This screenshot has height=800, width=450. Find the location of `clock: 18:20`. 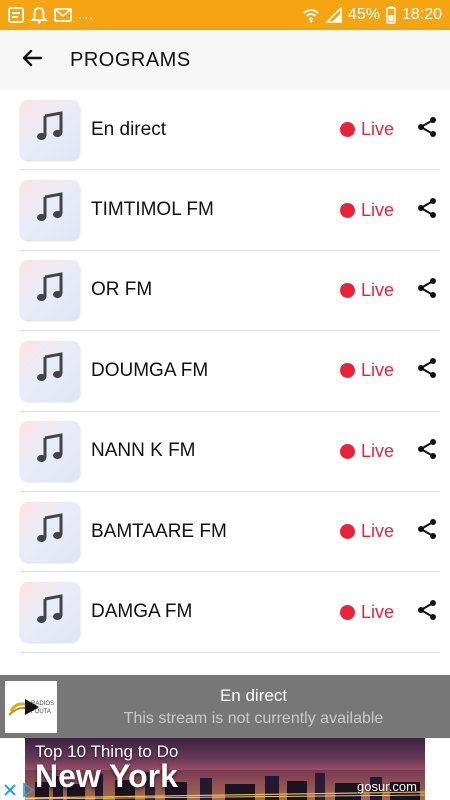

clock: 18:20 is located at coordinates (421, 14).